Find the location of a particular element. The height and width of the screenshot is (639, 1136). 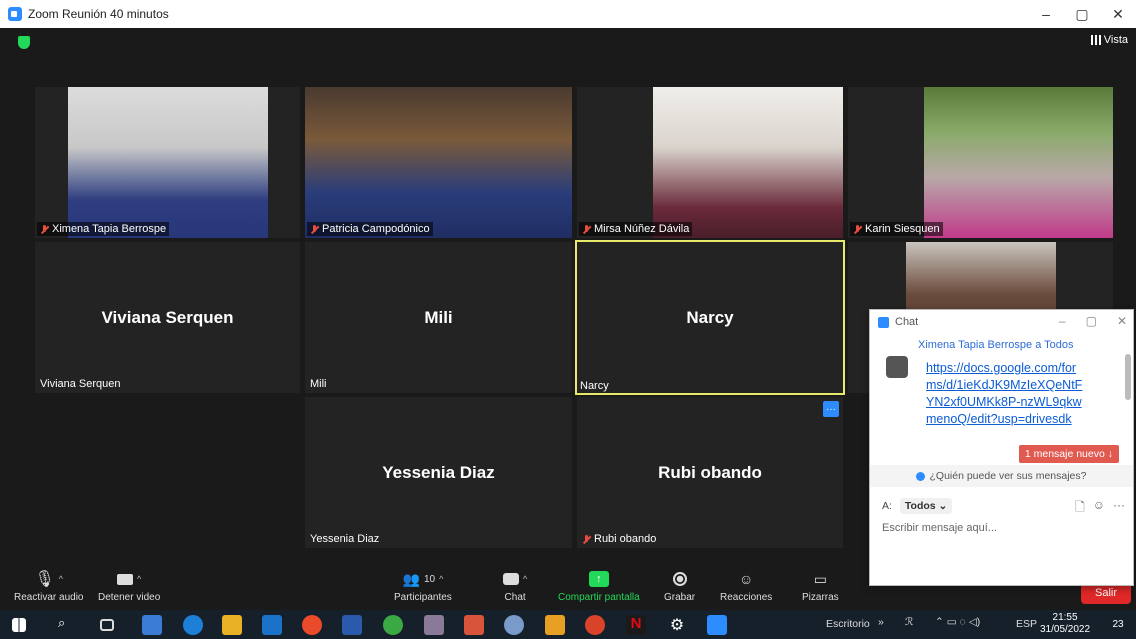

search-icon: ⌕ is located at coordinates (68, 625).